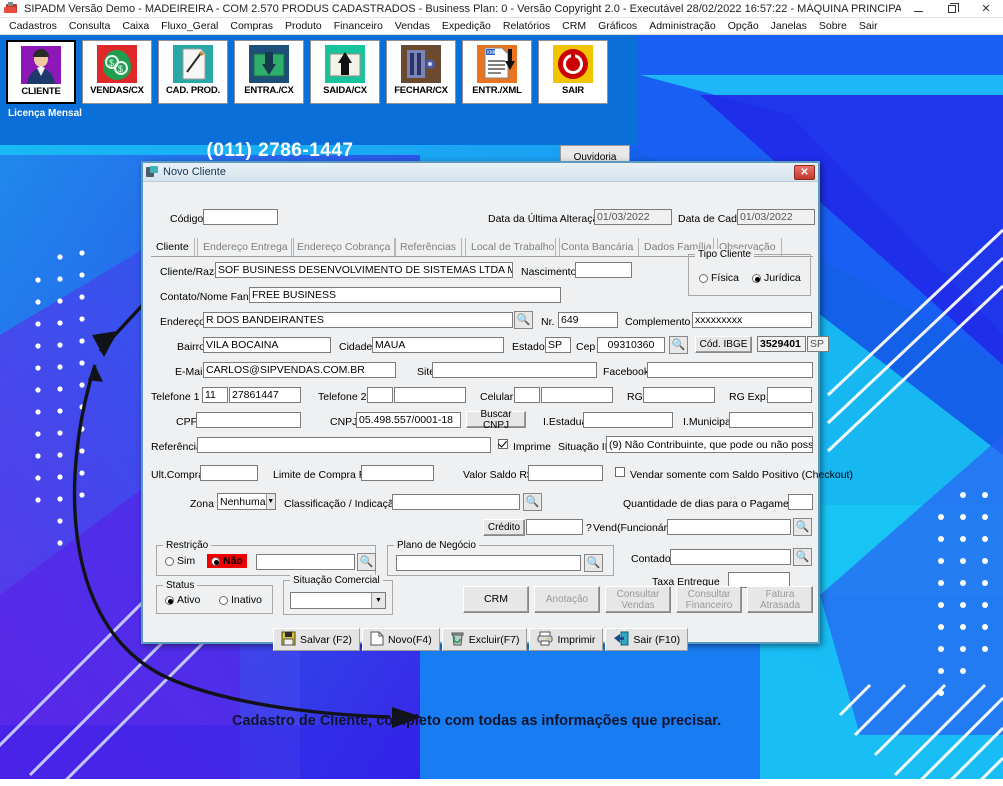 The width and height of the screenshot is (1003, 786). Describe the element at coordinates (400, 639) in the screenshot. I see `novo-button: Novo(F4)` at that location.